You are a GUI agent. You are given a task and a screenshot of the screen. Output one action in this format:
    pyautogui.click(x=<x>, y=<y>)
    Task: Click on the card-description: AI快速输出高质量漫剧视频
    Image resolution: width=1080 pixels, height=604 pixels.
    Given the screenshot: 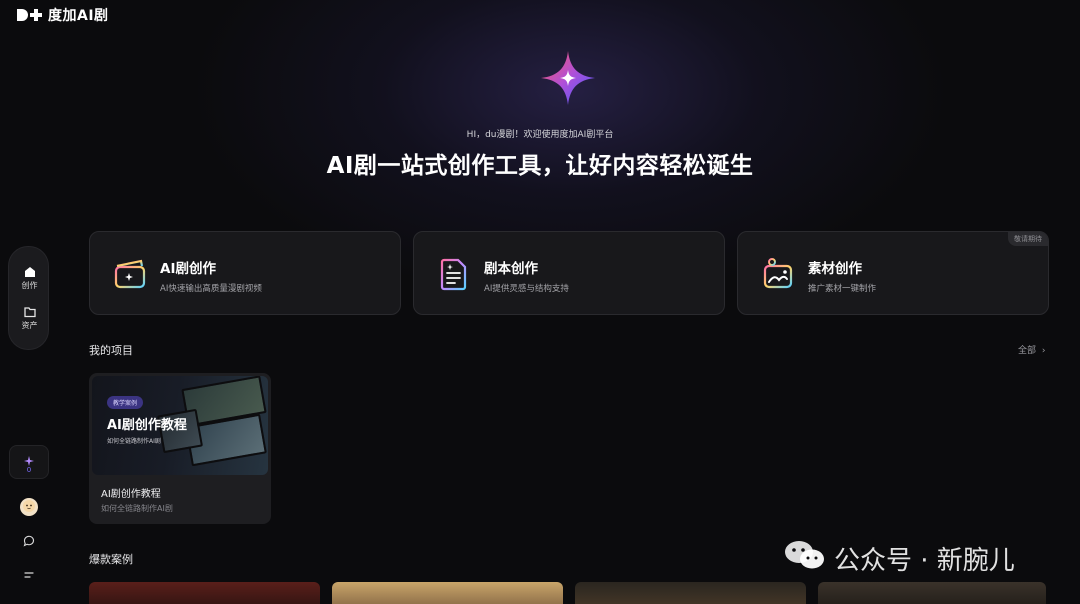 What is the action you would take?
    pyautogui.click(x=211, y=289)
    